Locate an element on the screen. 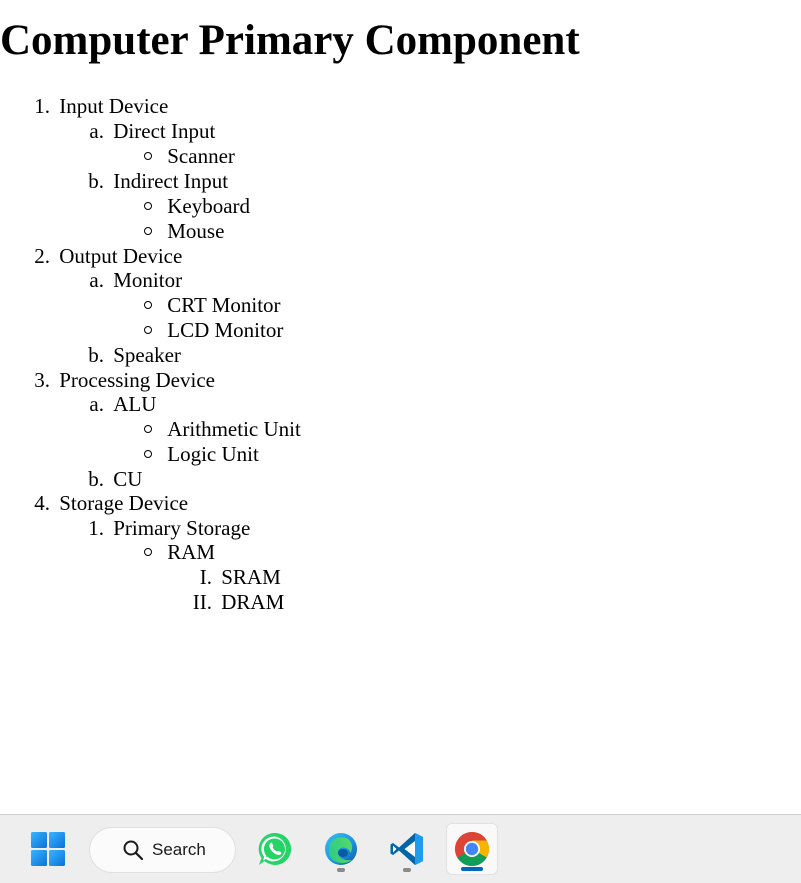 The width and height of the screenshot is (801, 883). list-item: a. Monitor is located at coordinates (91, 280).